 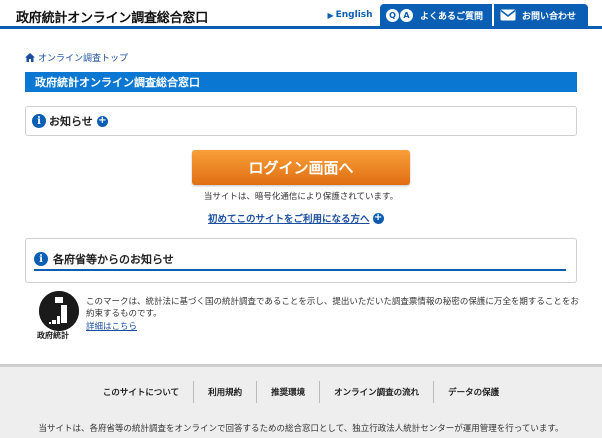 What do you see at coordinates (113, 259) in the screenshot?
I see `agency-notice-title: 各府省等からのお知らせ` at bounding box center [113, 259].